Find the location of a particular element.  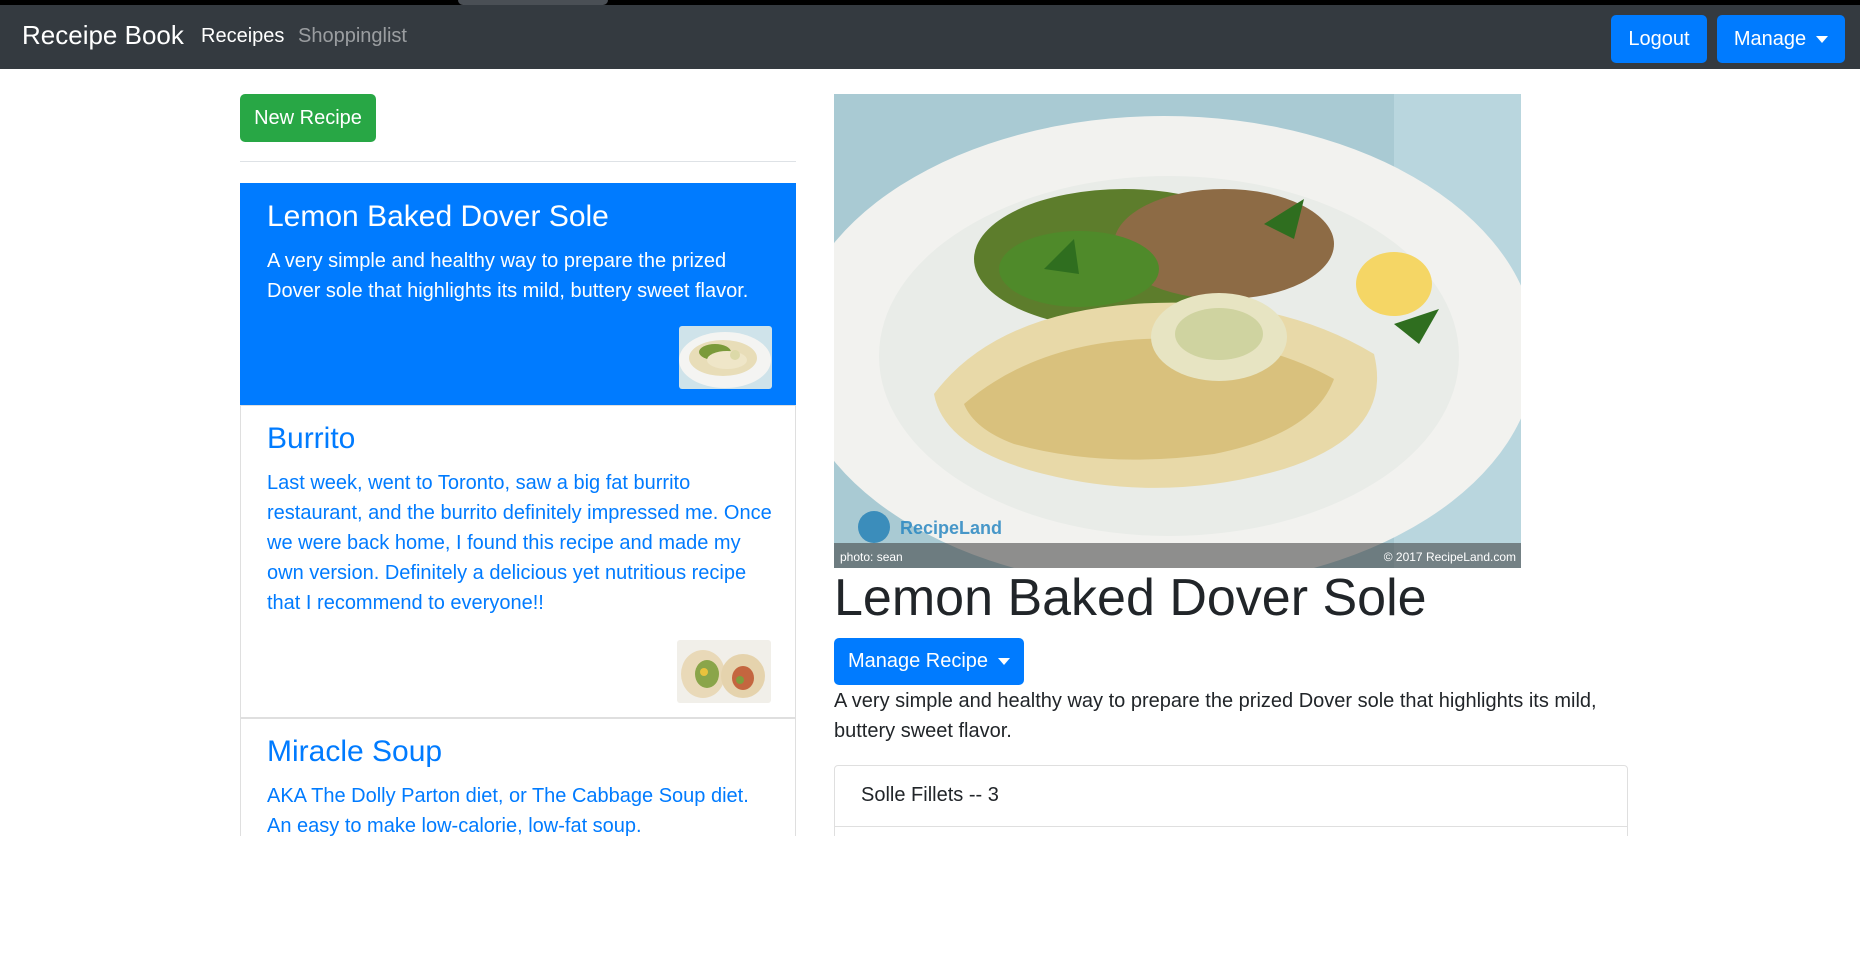

image-credit-left: photo: sean is located at coordinates (871, 557).